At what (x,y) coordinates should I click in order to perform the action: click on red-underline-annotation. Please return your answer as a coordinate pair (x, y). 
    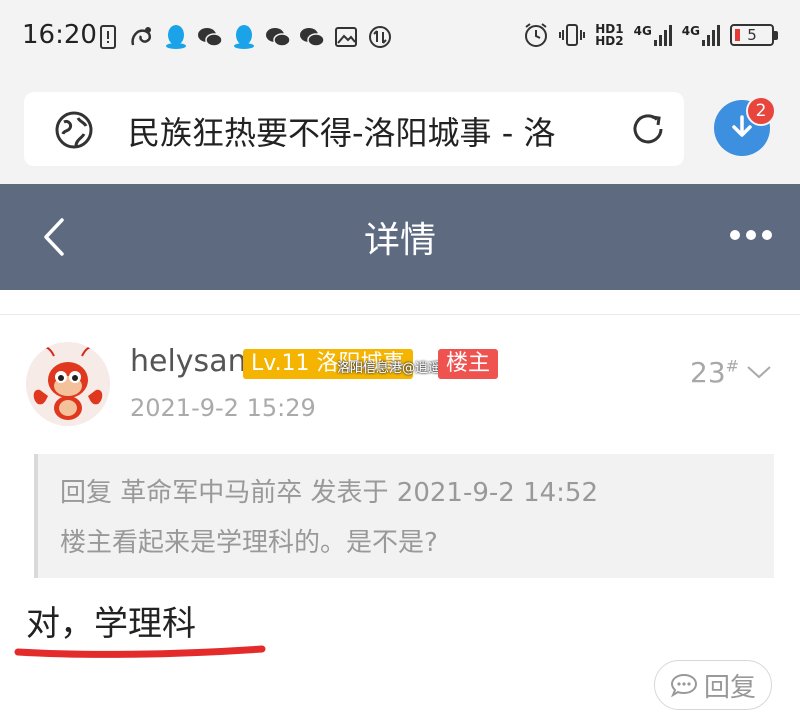
    Looking at the image, I should click on (140, 651).